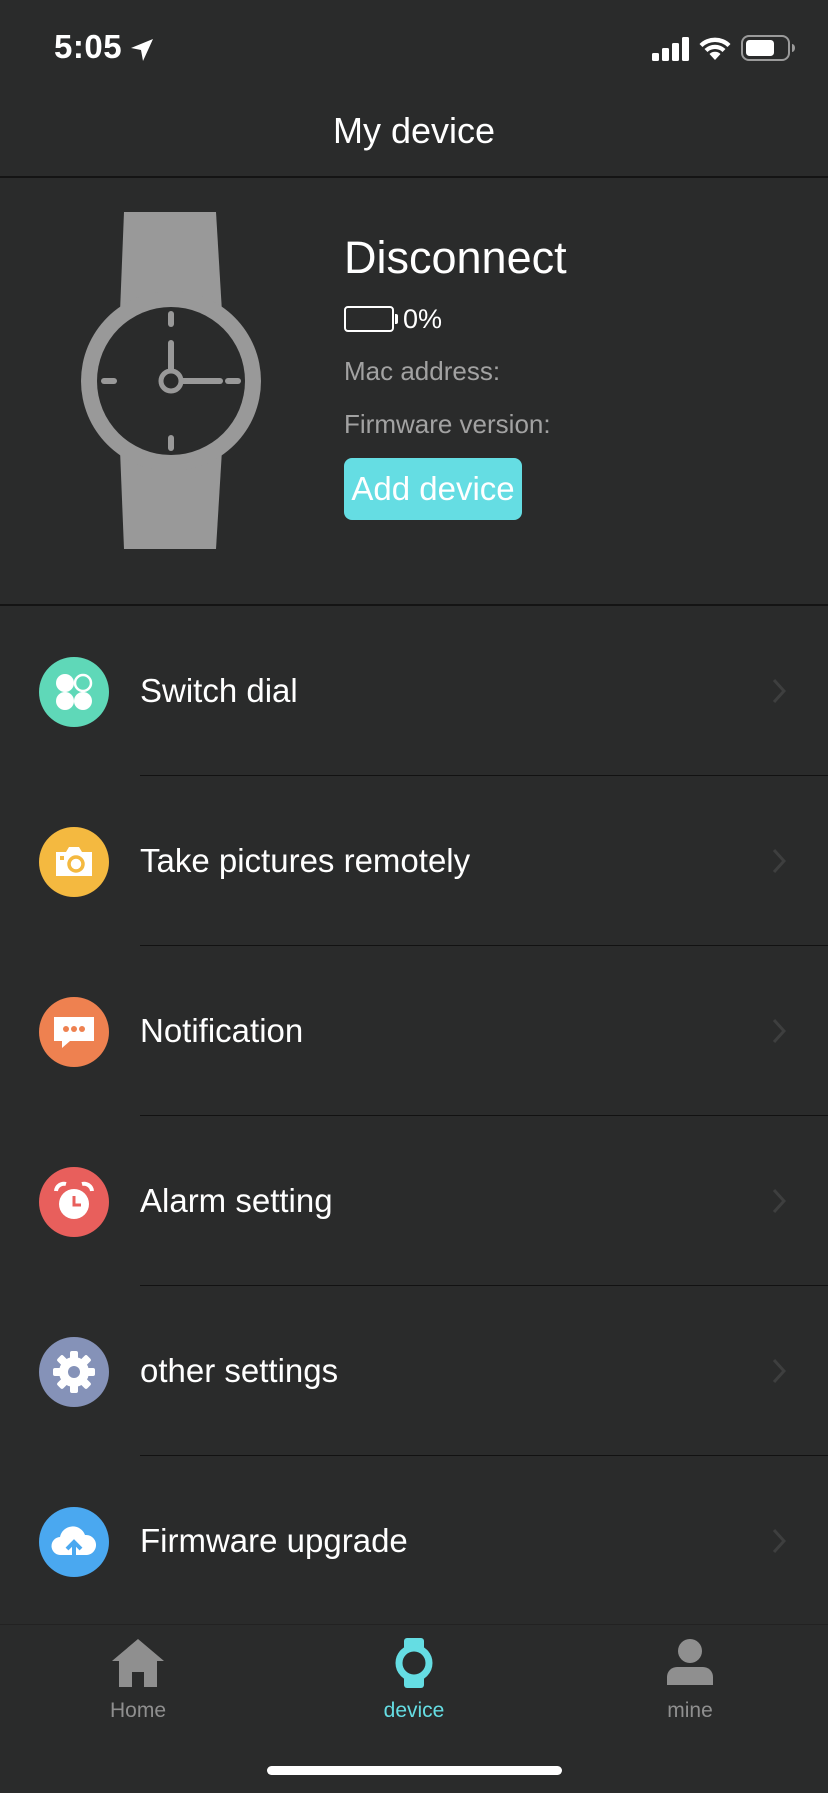 The width and height of the screenshot is (828, 1793). What do you see at coordinates (444, 319) in the screenshot?
I see `watch-battery: 0%` at bounding box center [444, 319].